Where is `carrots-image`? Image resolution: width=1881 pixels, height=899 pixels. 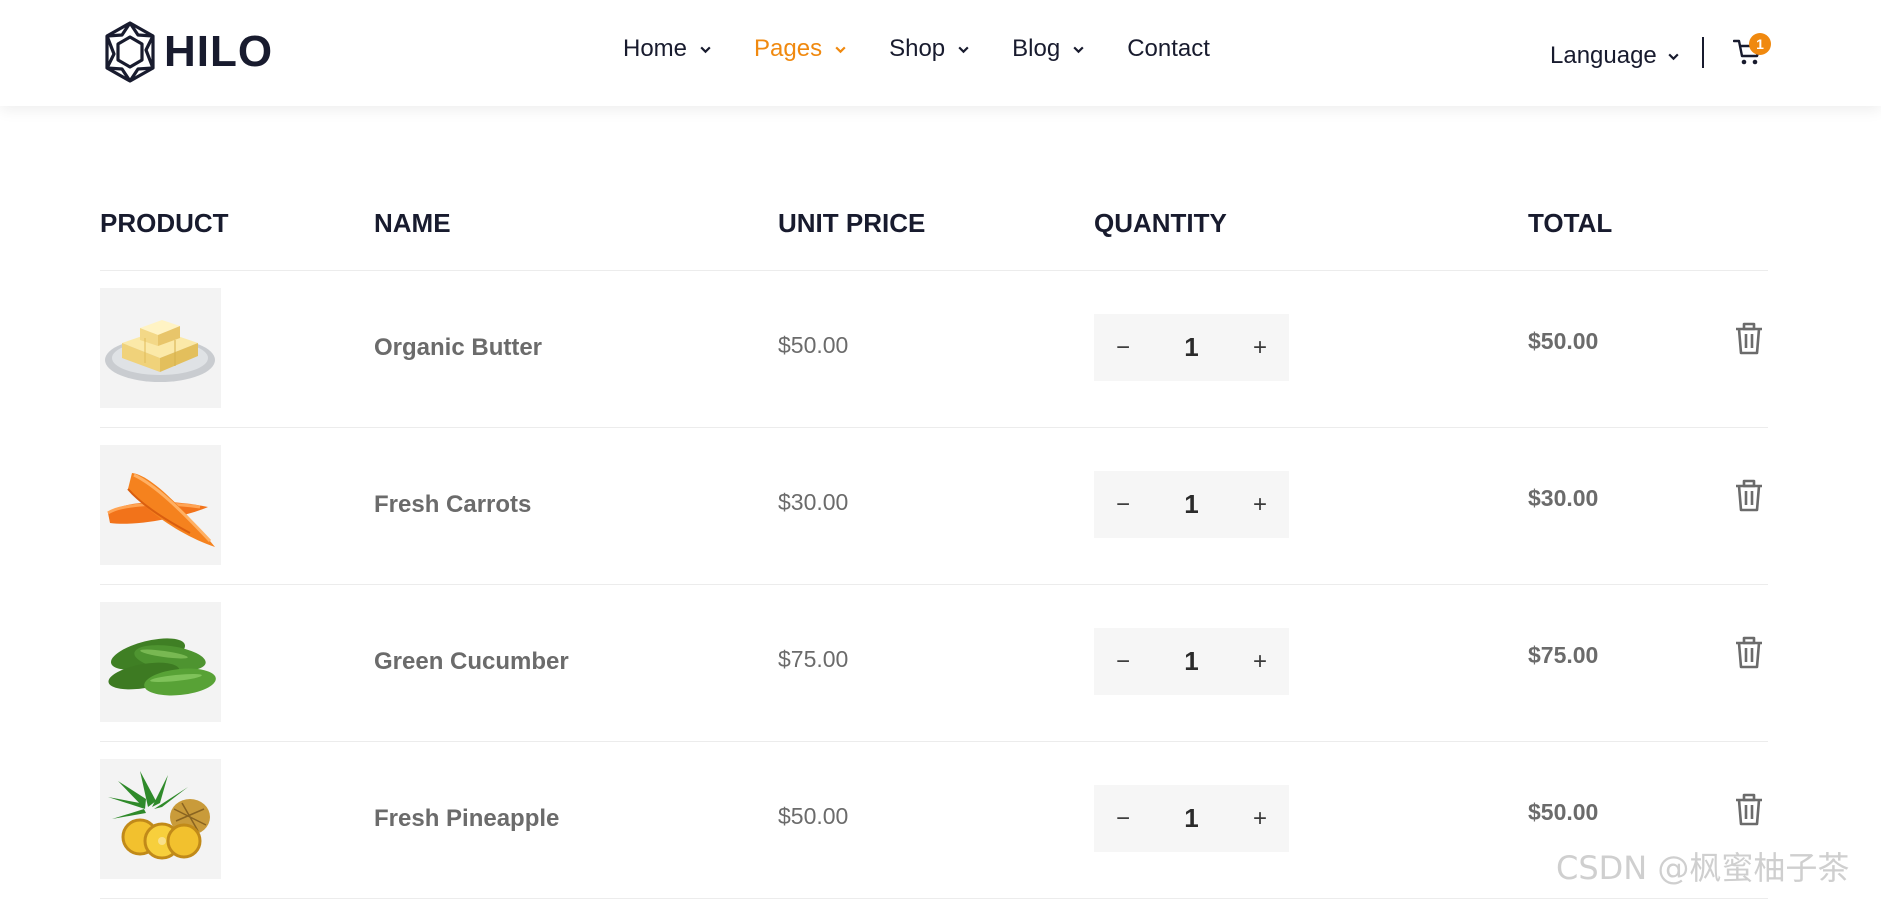 carrots-image is located at coordinates (161, 510).